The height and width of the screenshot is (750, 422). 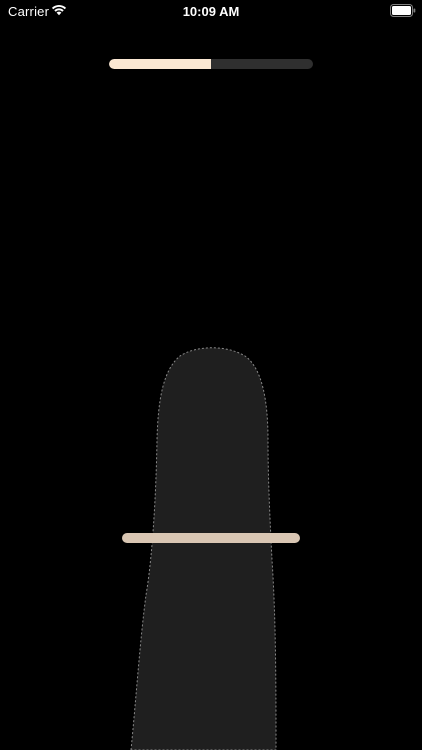 I want to click on ring-size-marker, so click(x=211, y=538).